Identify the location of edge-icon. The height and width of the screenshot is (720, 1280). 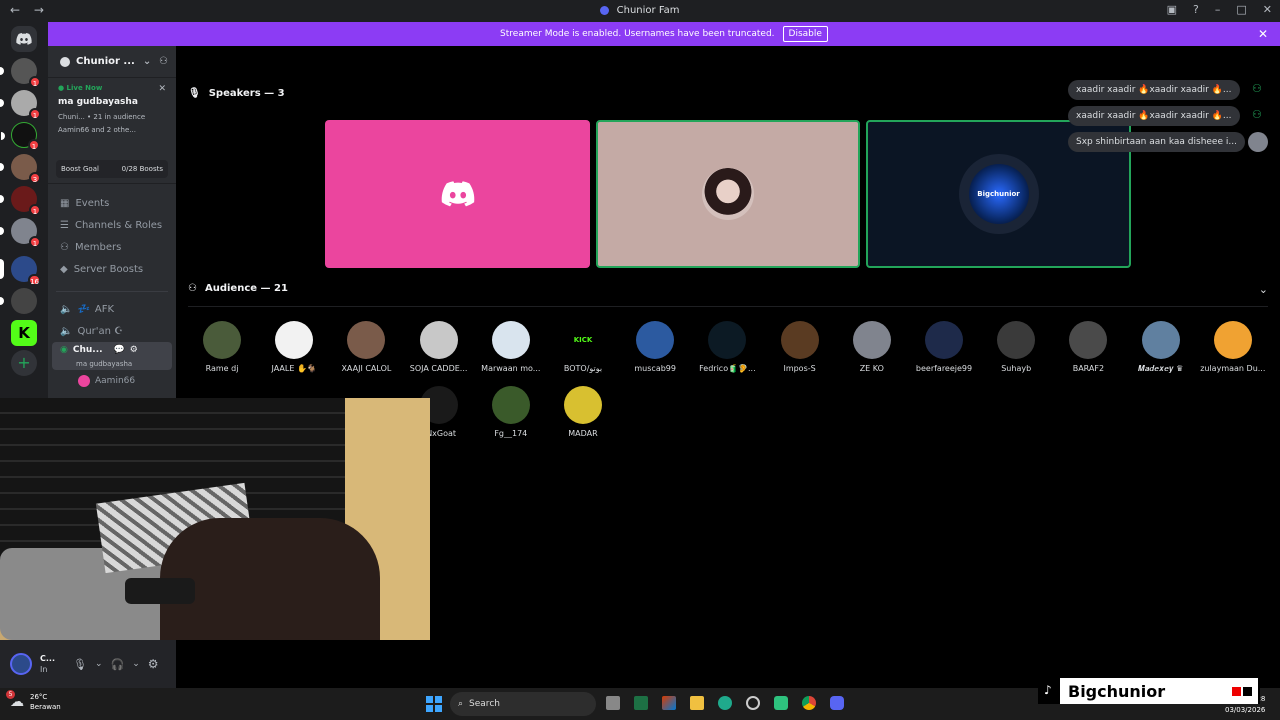
(725, 703).